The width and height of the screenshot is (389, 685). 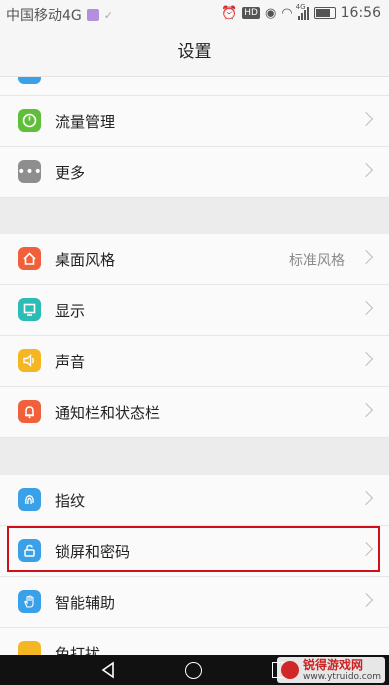 What do you see at coordinates (70, 173) in the screenshot?
I see `settings-item-label: 更多` at bounding box center [70, 173].